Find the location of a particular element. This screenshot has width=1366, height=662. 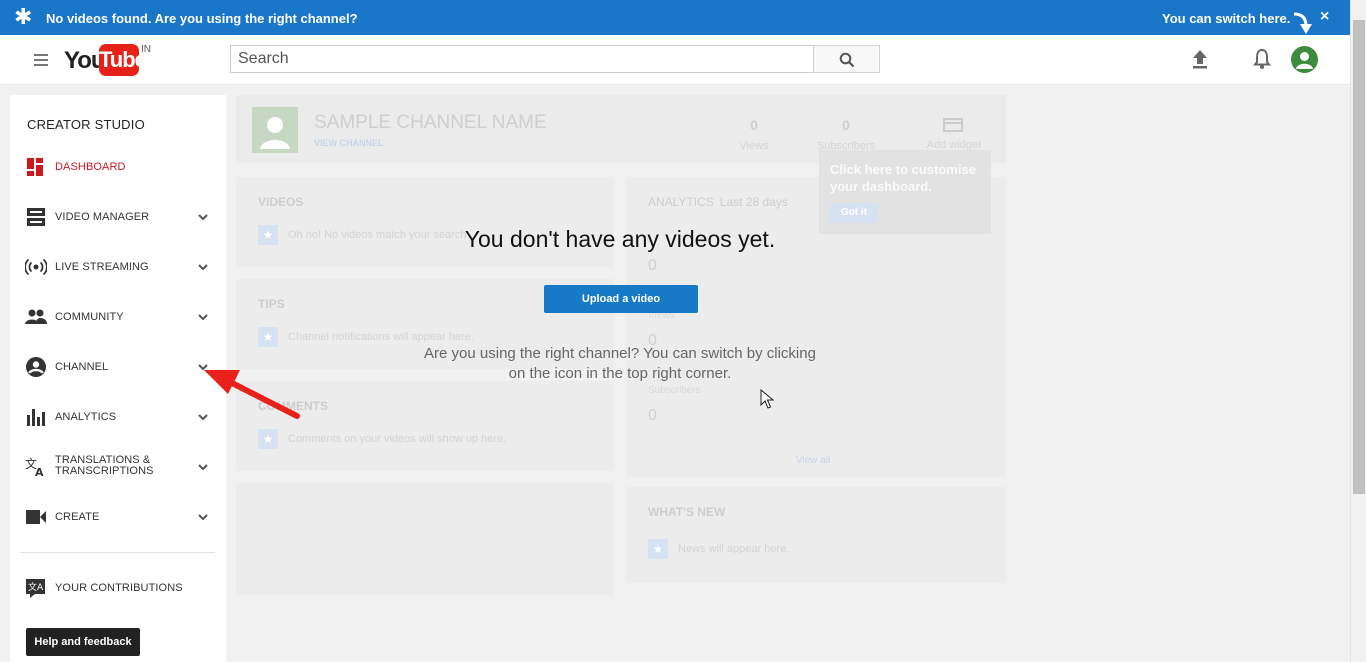

close-banner-button: × is located at coordinates (1324, 17).